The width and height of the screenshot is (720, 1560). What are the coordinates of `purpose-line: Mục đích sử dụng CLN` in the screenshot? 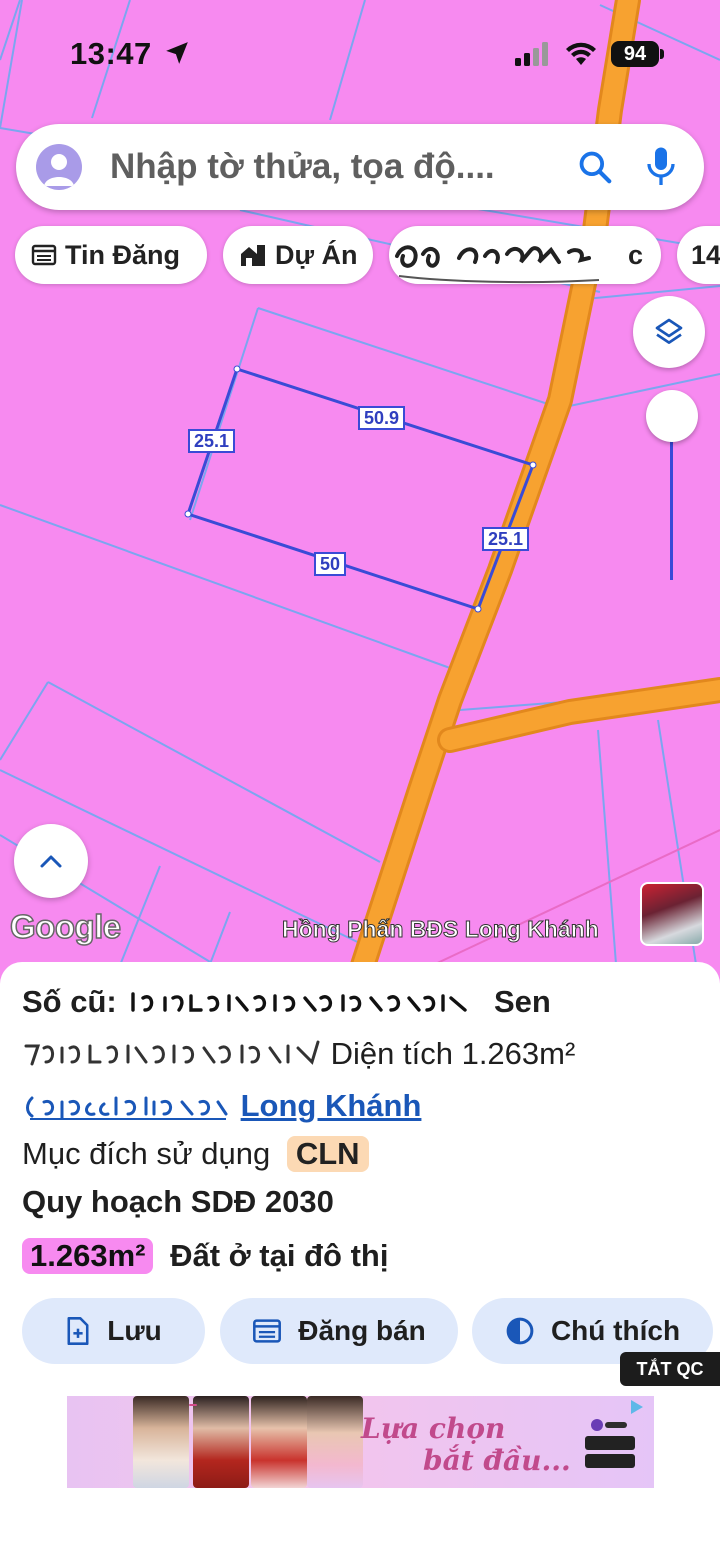 It's located at (195, 1154).